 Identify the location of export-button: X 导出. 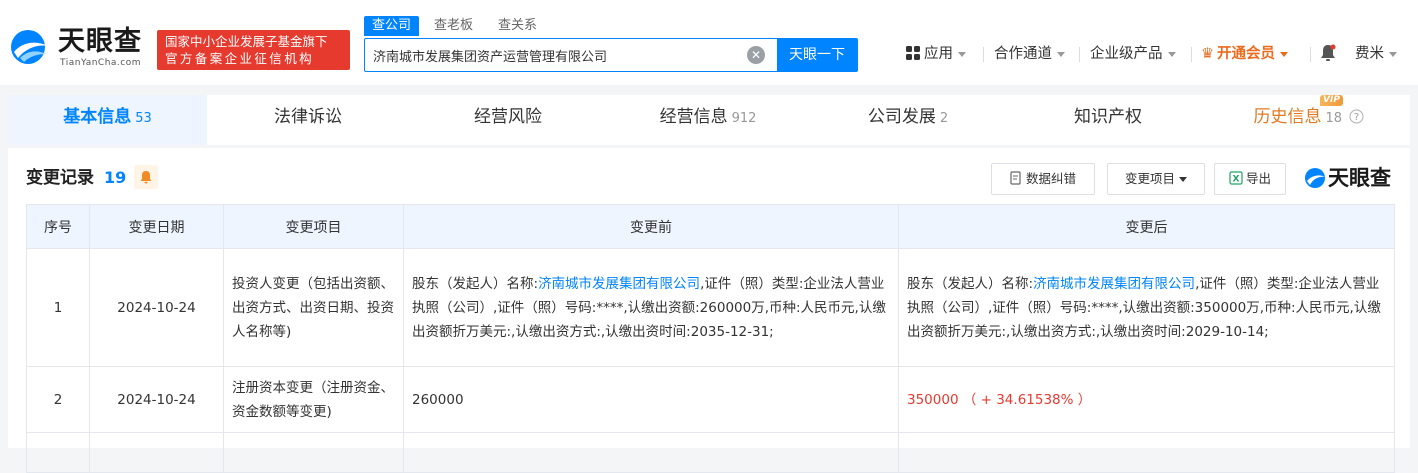
(1250, 179).